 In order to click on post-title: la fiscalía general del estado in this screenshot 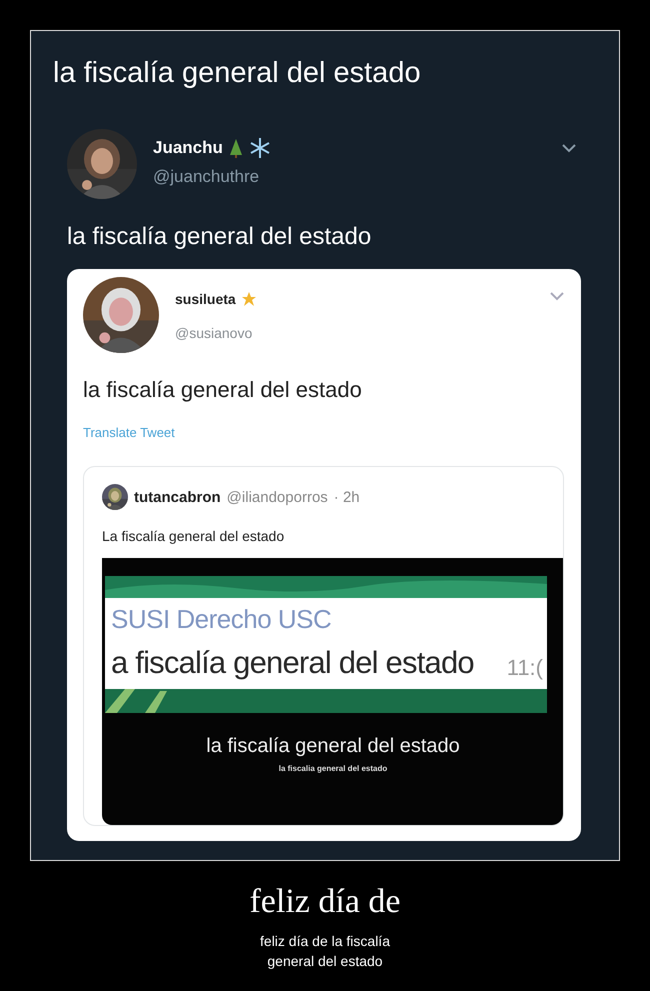, I will do `click(237, 73)`.